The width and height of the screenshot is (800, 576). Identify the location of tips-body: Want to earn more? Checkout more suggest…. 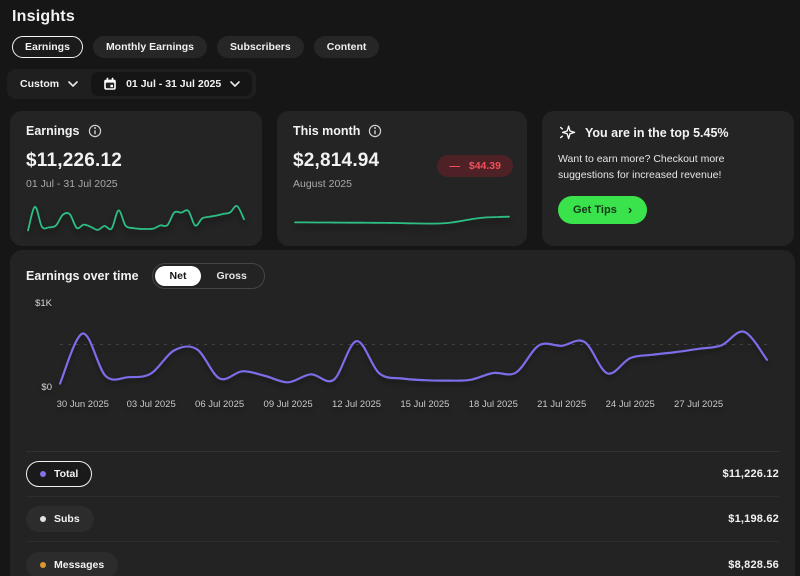
(641, 167).